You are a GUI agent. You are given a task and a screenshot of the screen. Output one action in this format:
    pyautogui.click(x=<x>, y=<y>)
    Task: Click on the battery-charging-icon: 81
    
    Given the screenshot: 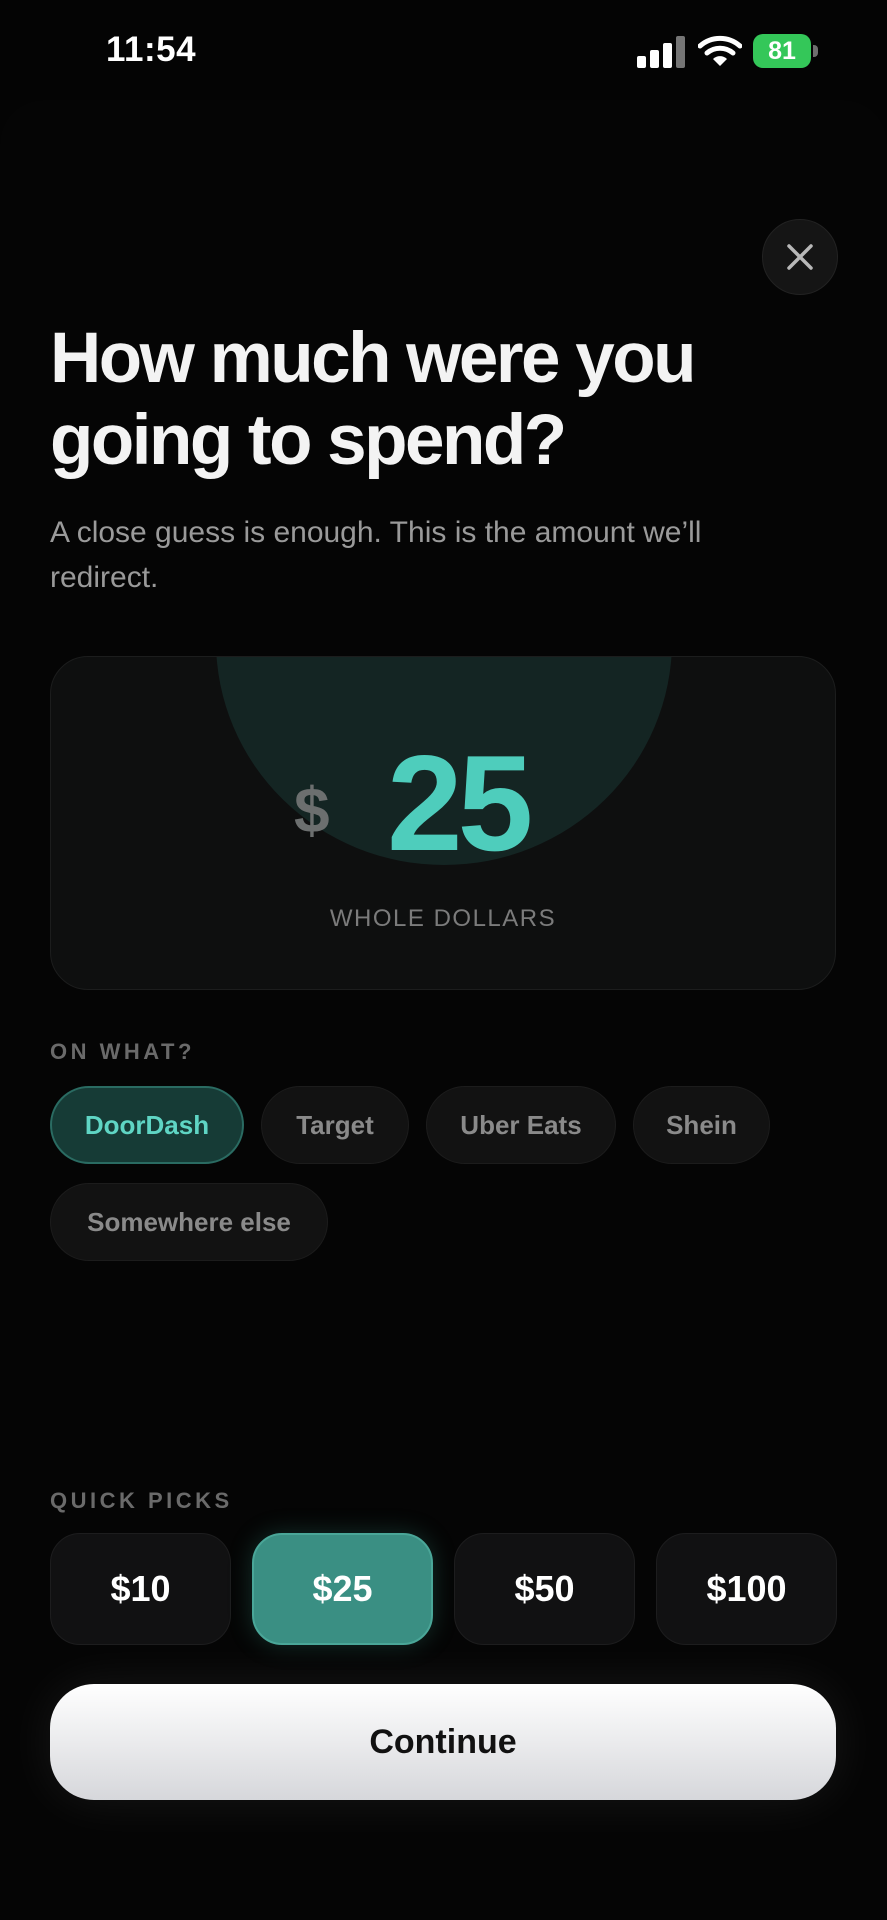 What is the action you would take?
    pyautogui.click(x=786, y=51)
    